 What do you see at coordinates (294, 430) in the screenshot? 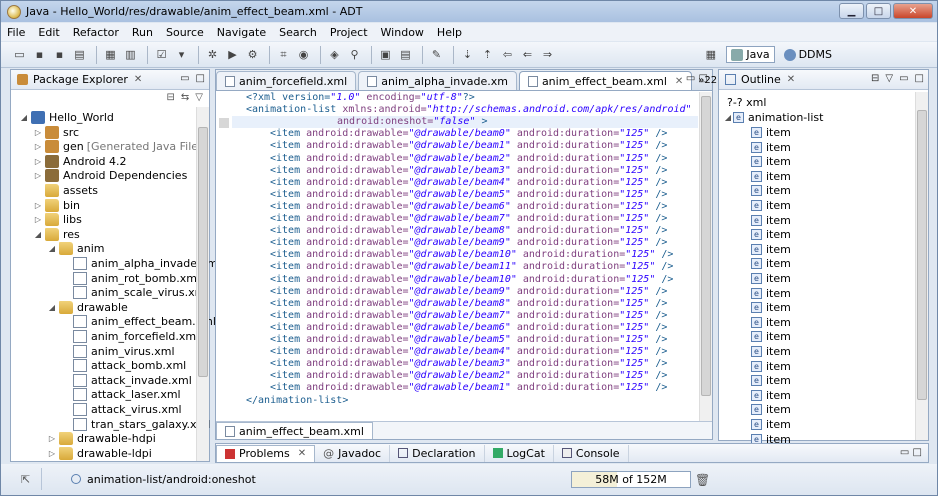
I see `source-mode-tab: anim_effect_beam.xml` at bounding box center [294, 430].